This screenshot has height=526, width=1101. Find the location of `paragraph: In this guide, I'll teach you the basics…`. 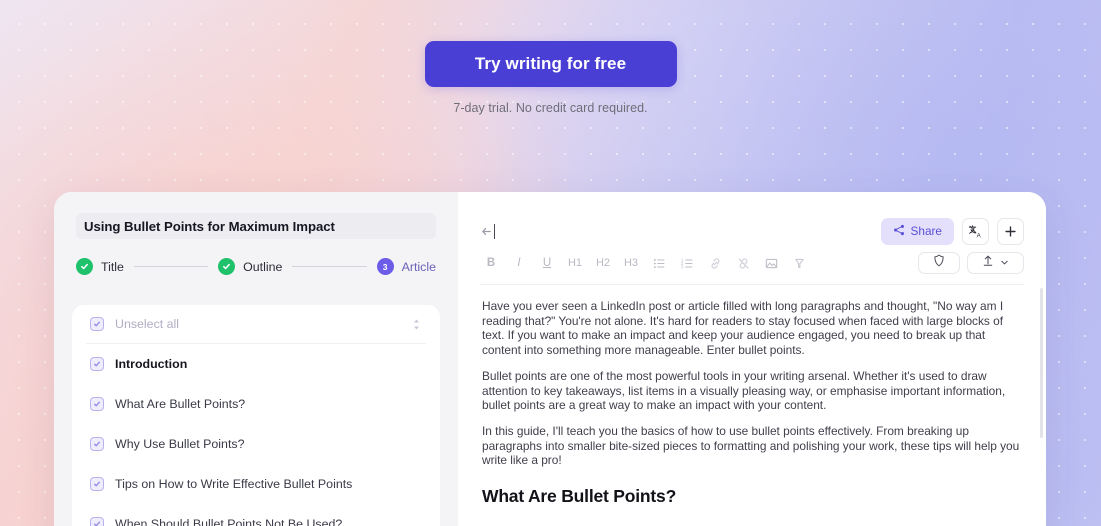

paragraph: In this guide, I'll teach you the basics… is located at coordinates (751, 445).